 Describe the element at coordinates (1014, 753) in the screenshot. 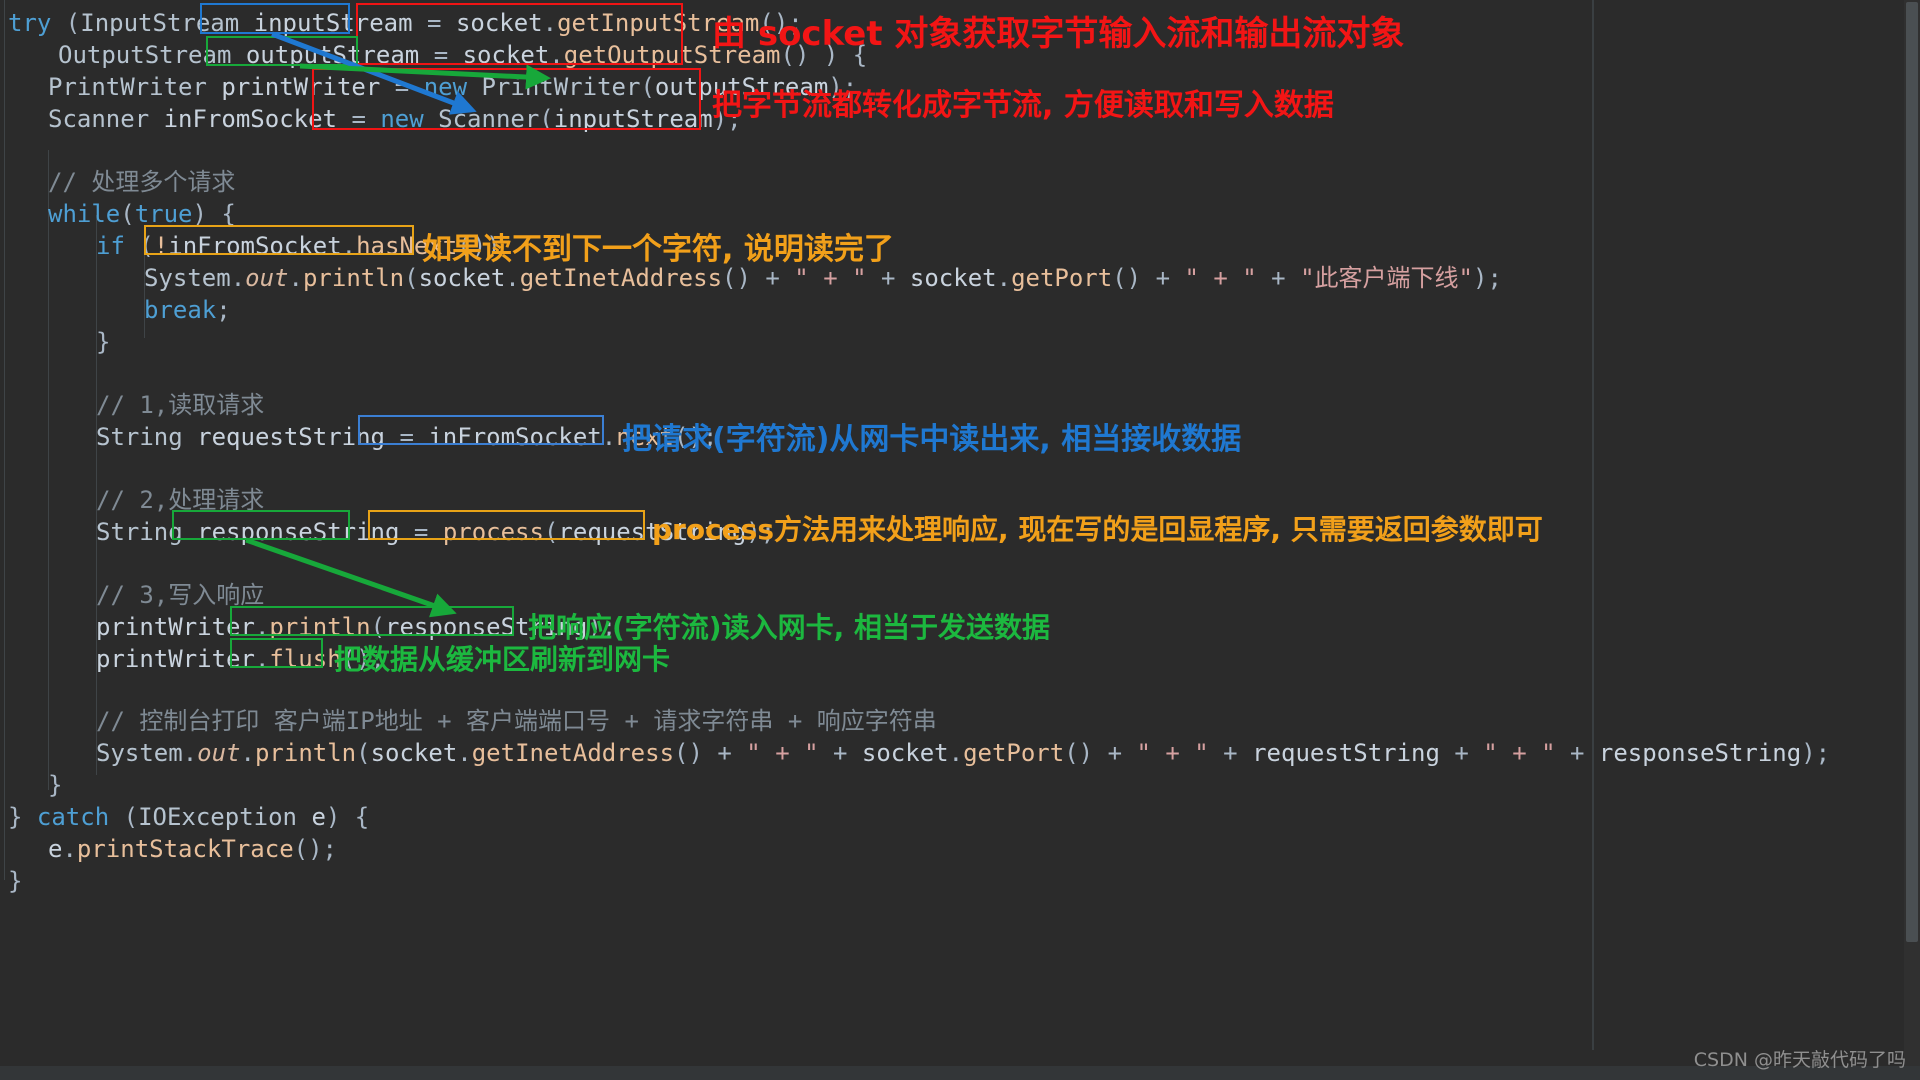

I see `code-token: getPort` at that location.